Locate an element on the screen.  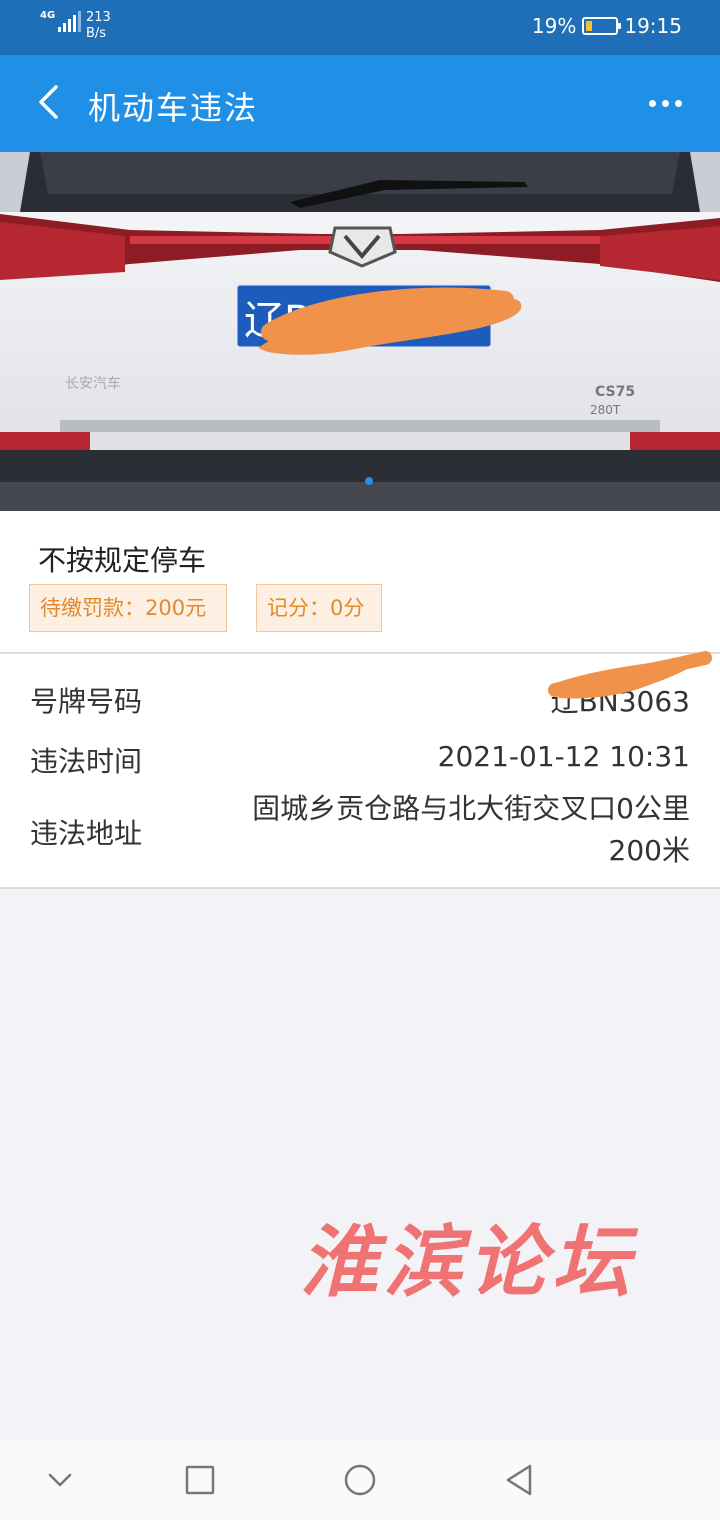
nav-back-button is located at coordinates (520, 1480).